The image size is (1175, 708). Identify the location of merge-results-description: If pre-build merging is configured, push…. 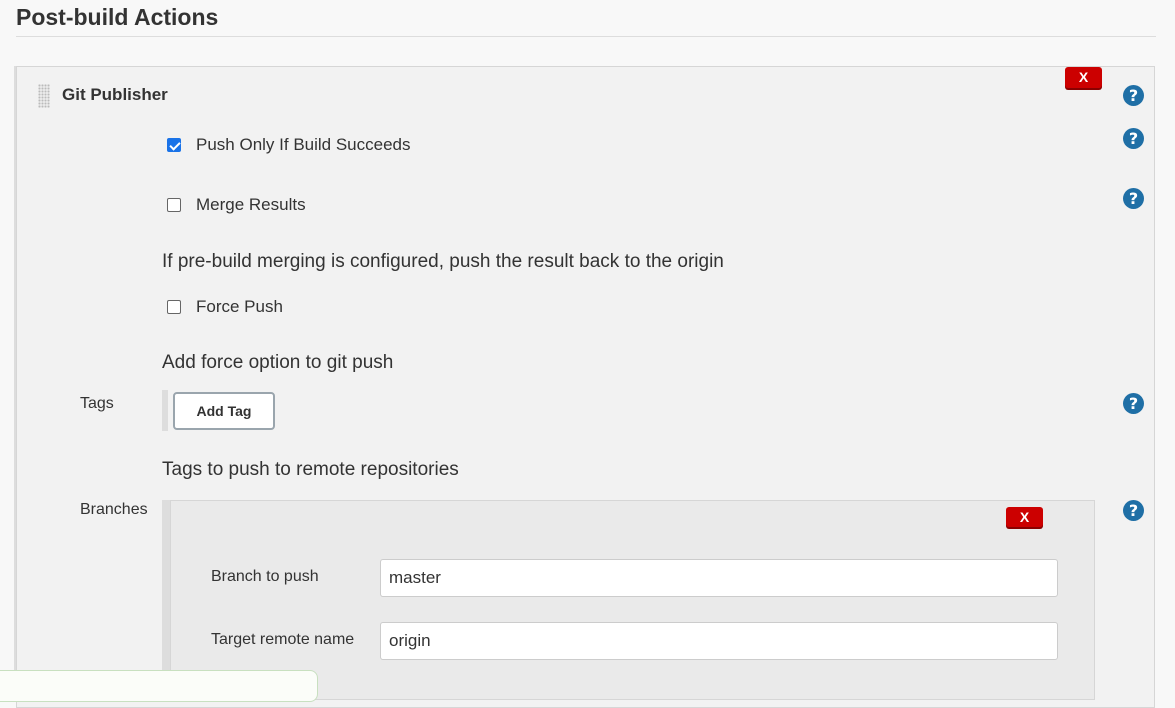
(443, 261).